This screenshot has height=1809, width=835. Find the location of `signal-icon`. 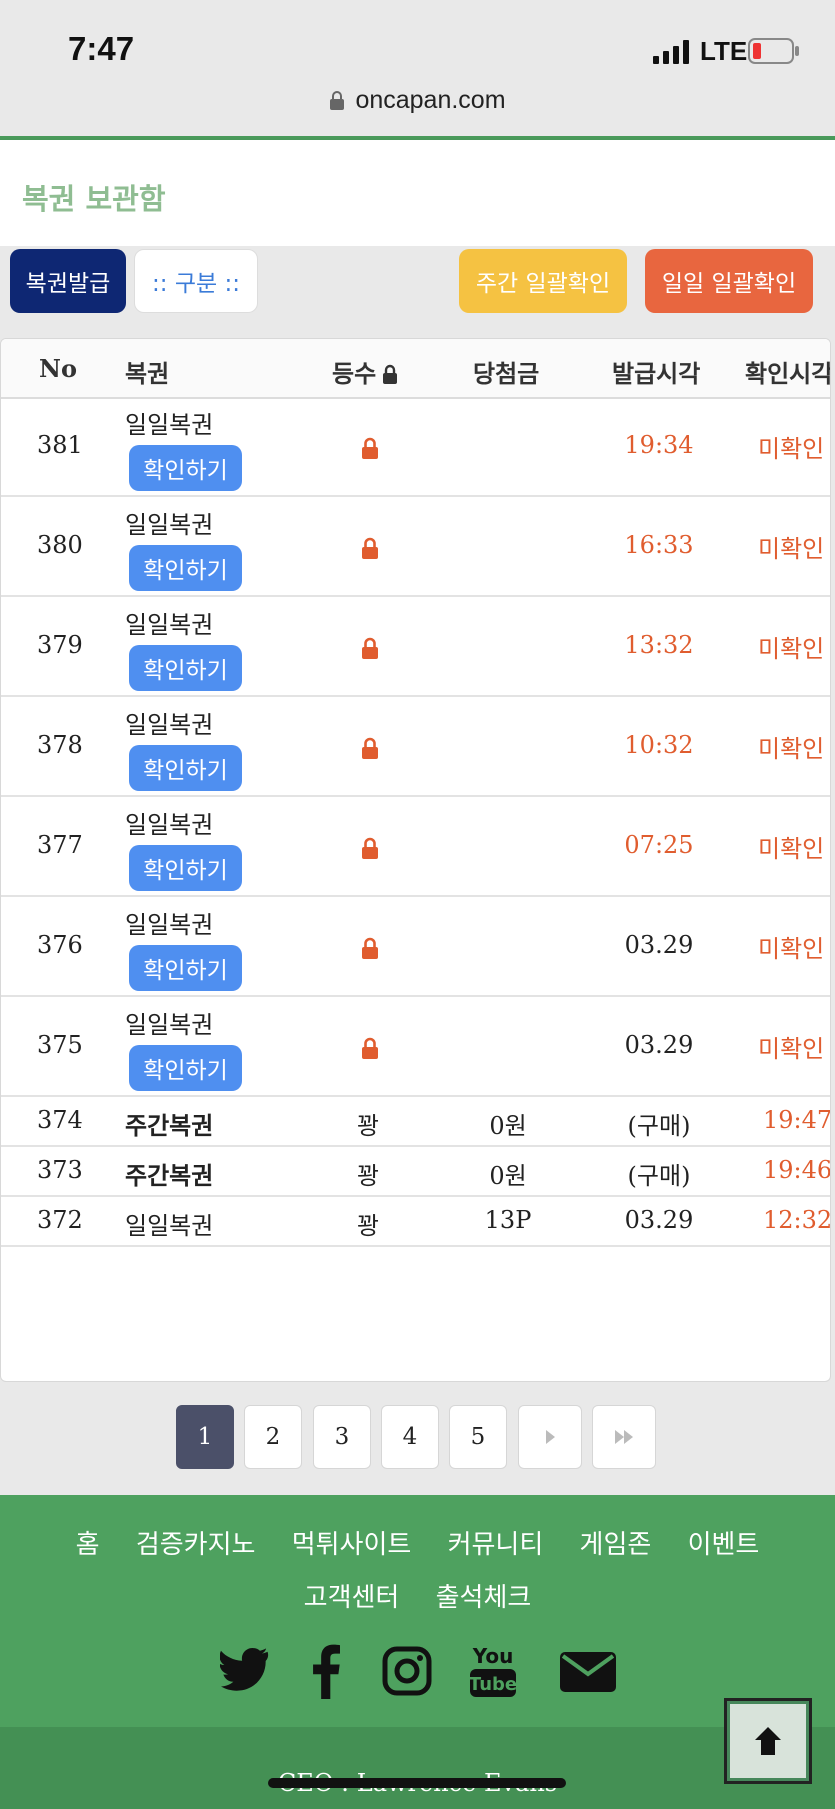

signal-icon is located at coordinates (671, 52).